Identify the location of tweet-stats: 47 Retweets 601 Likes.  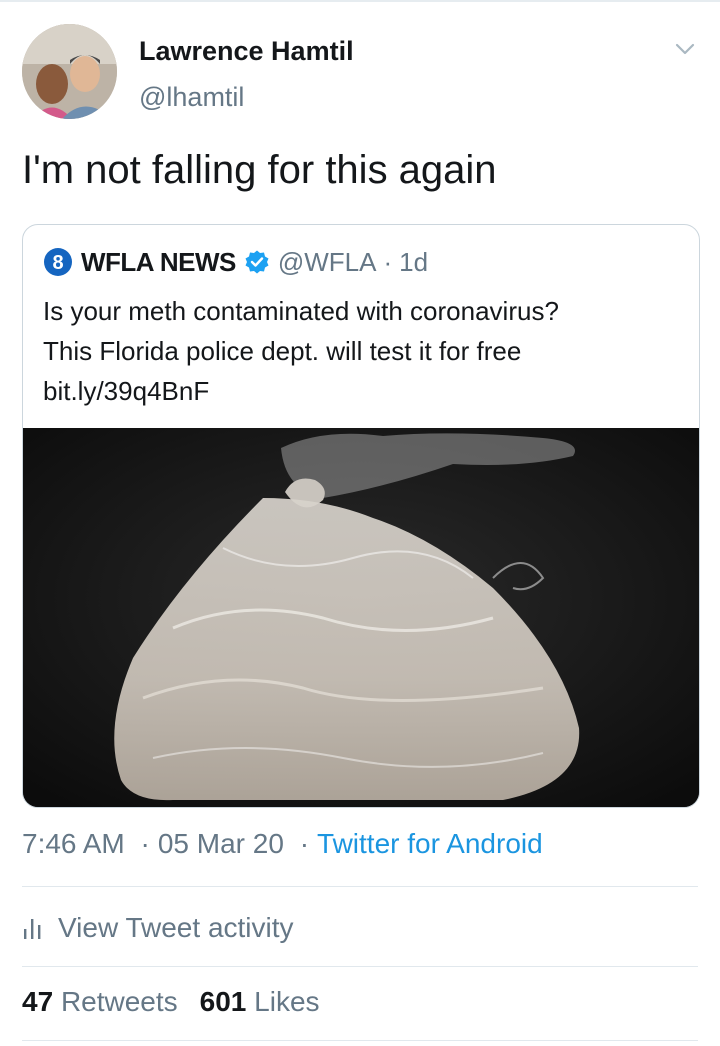
(171, 1002).